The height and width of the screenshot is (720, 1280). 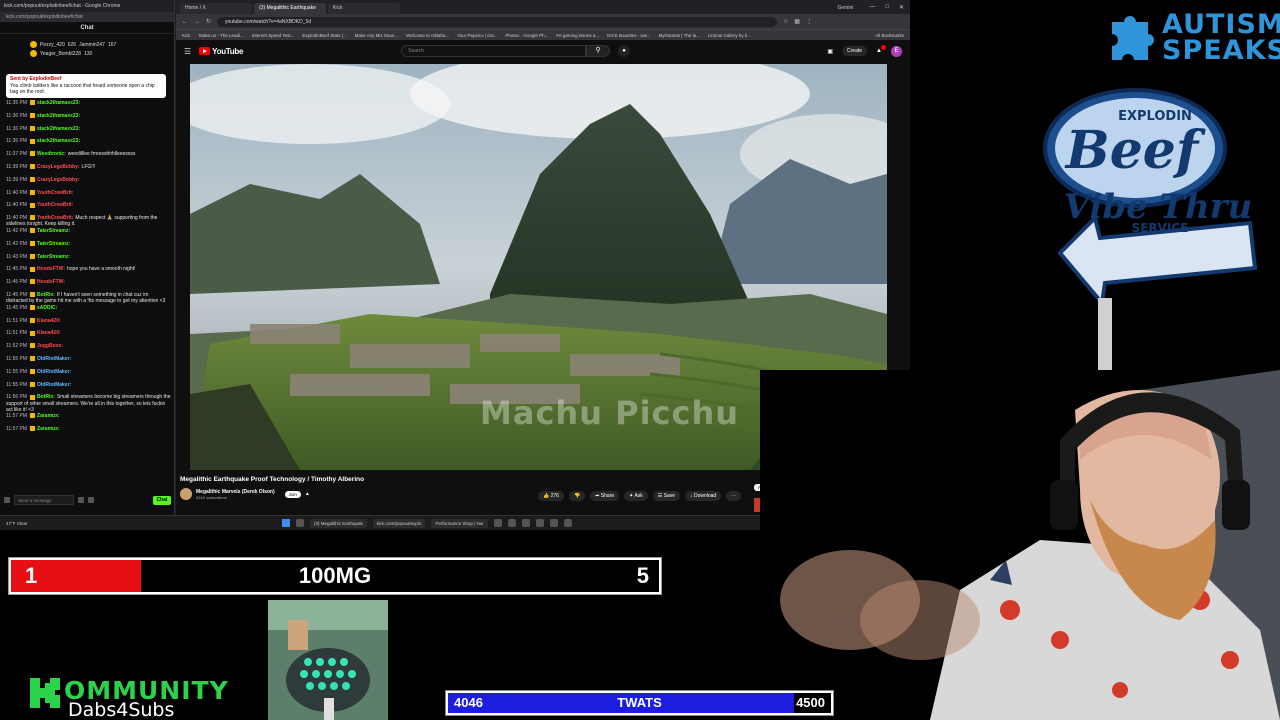 I want to click on folder-icon, so click(x=497, y=523).